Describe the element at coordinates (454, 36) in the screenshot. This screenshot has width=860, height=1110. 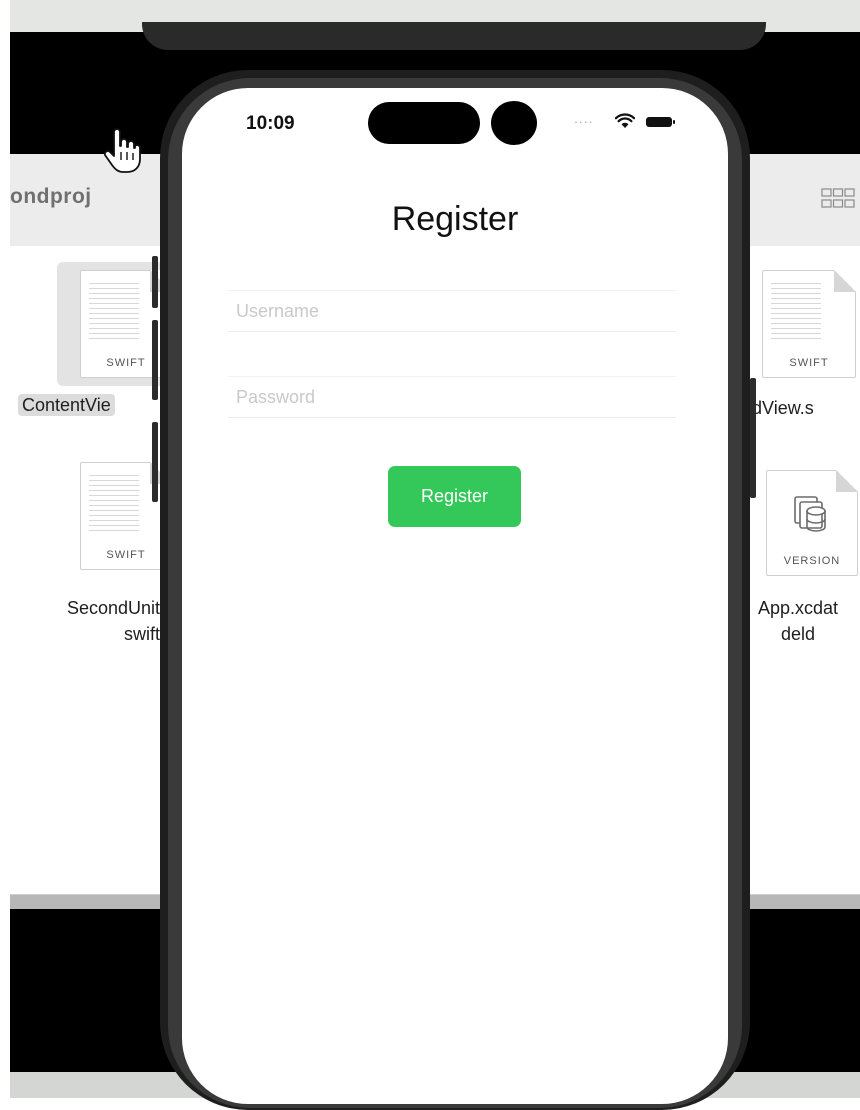
I see `simulator-top-tab` at that location.